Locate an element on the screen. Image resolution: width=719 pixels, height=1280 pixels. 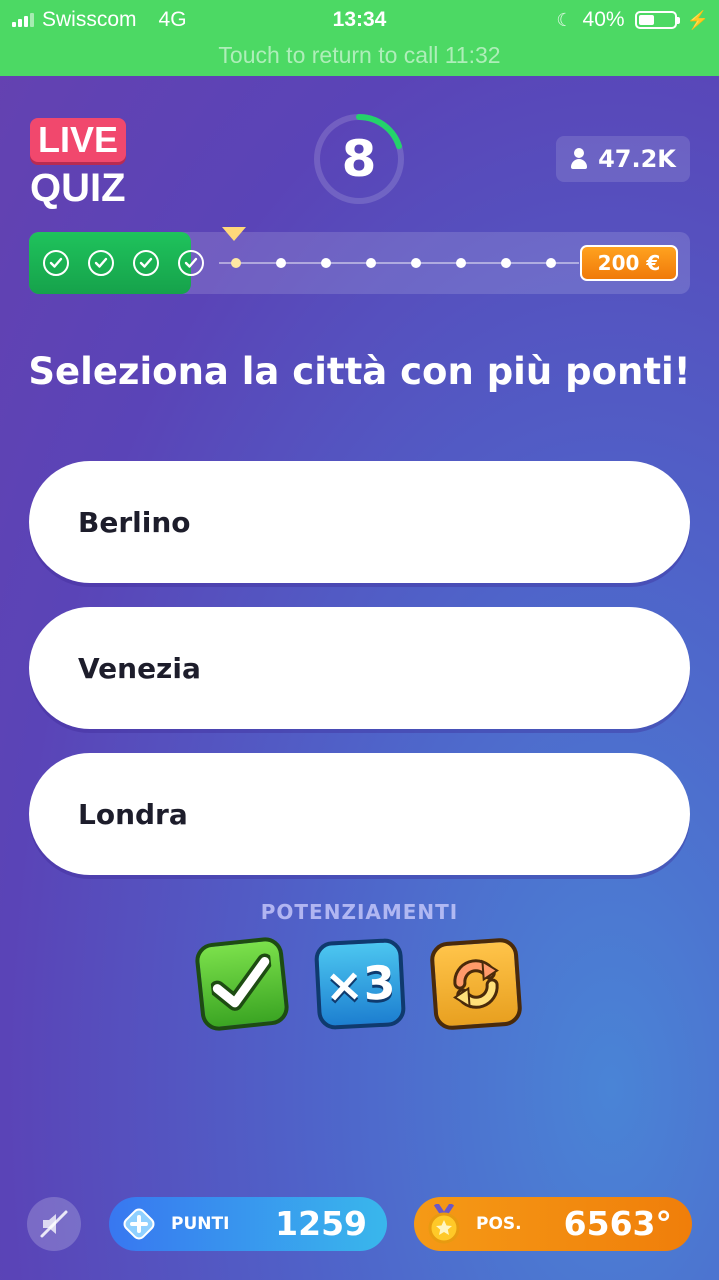
answer-option-1: Berlino is located at coordinates (359, 522).